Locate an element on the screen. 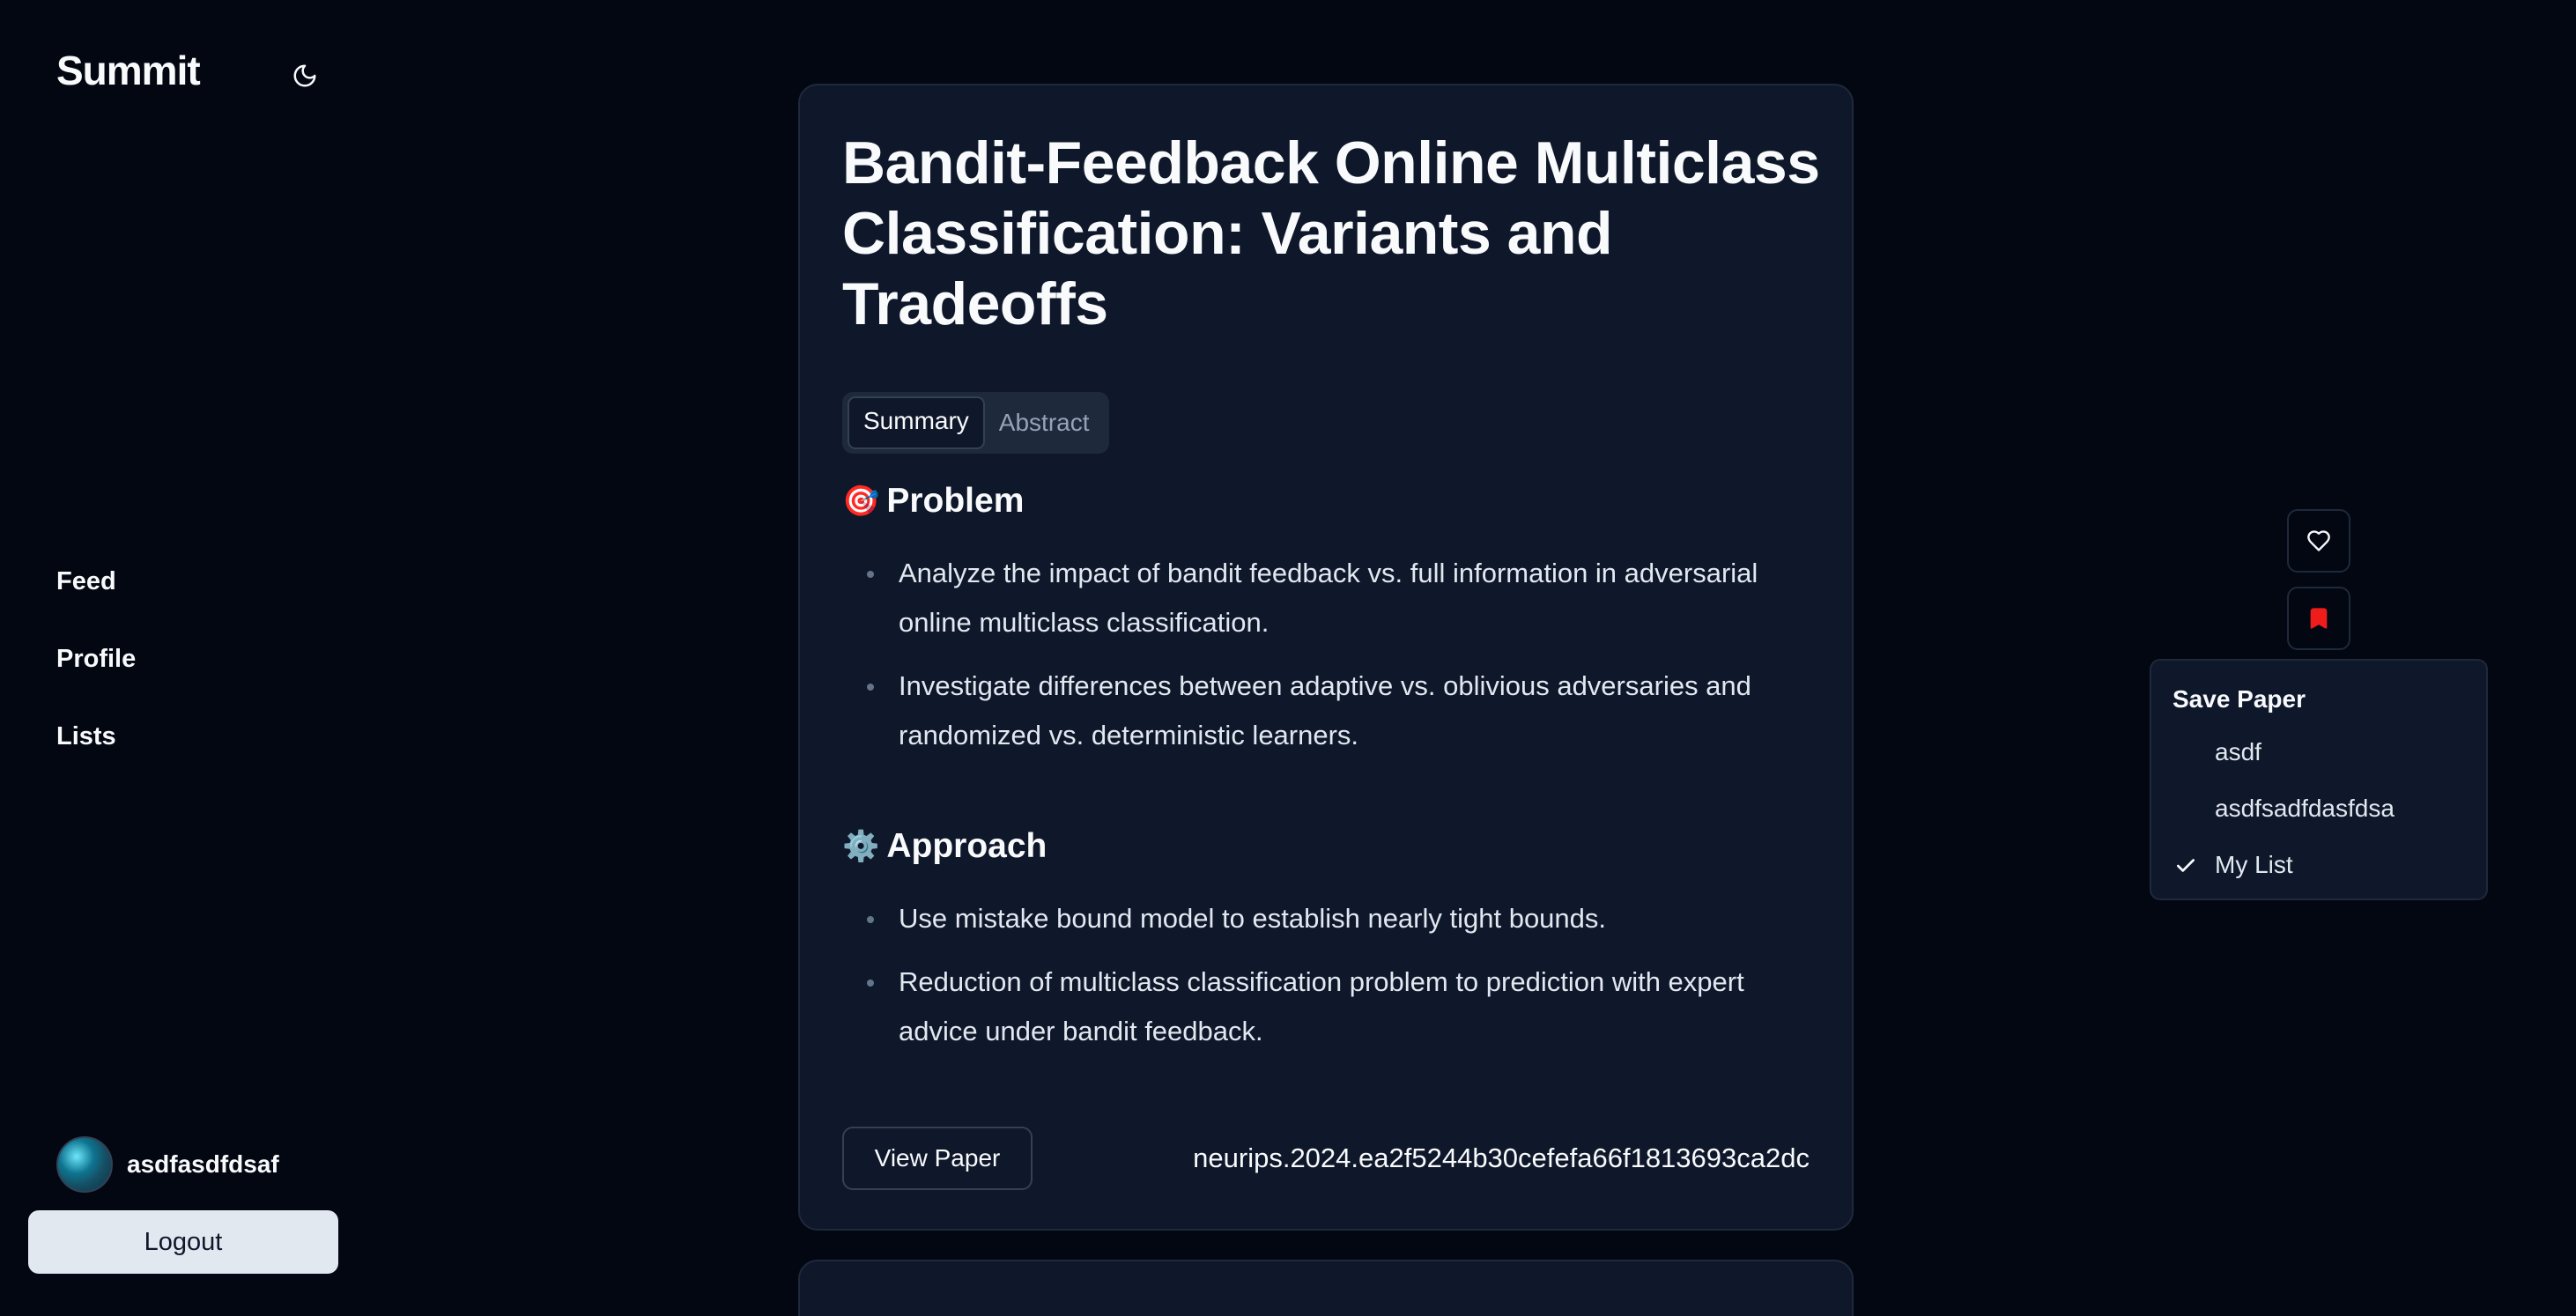 The image size is (2576, 1316). view-paper-button: View Paper is located at coordinates (938, 1158).